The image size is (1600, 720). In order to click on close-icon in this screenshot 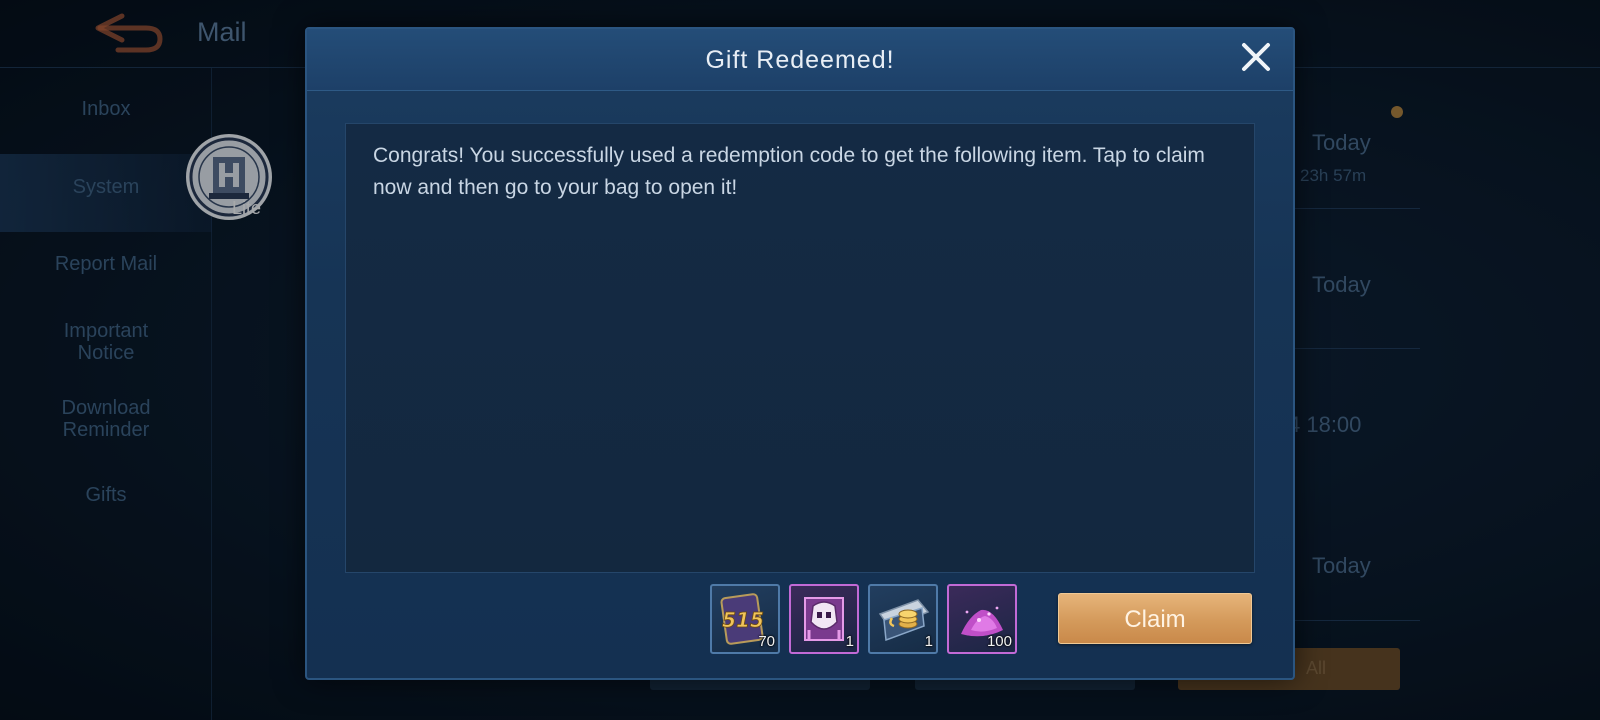, I will do `click(1256, 57)`.